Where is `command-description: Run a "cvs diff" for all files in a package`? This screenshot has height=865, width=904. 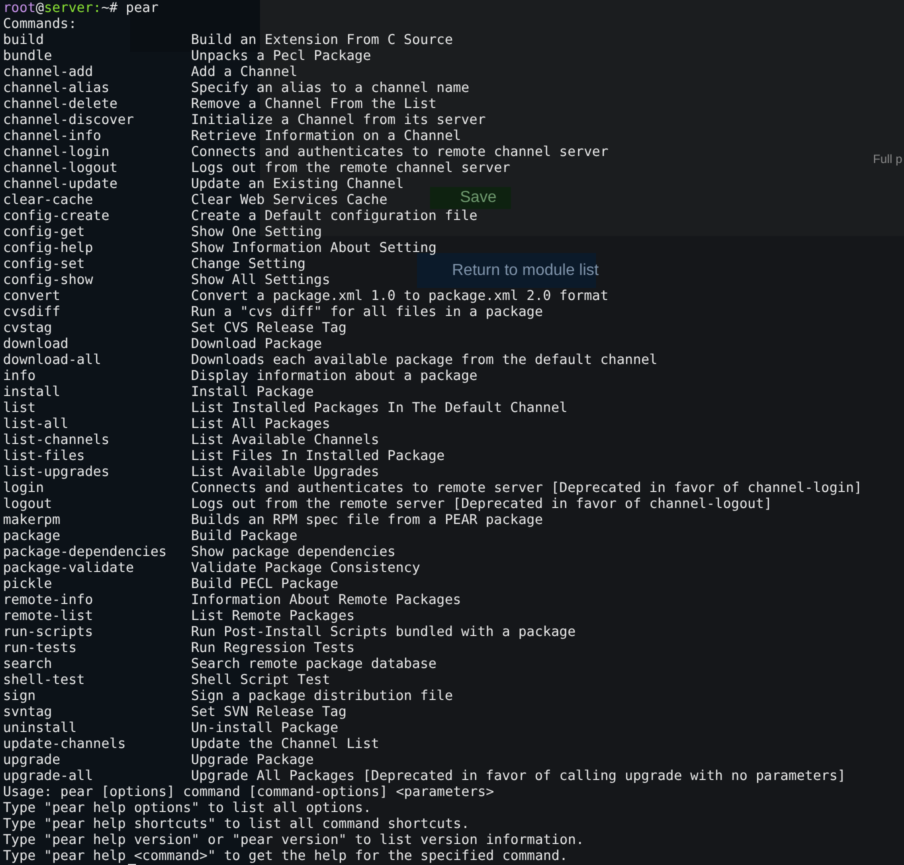 command-description: Run a "cvs diff" for all files in a package is located at coordinates (367, 312).